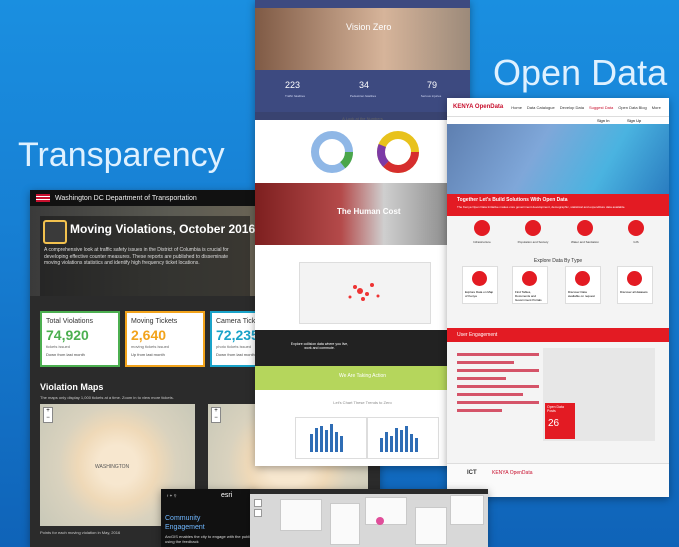 This screenshot has width=679, height=547. What do you see at coordinates (72, 387) in the screenshot?
I see `violation-maps-title: Violation Maps` at bounding box center [72, 387].